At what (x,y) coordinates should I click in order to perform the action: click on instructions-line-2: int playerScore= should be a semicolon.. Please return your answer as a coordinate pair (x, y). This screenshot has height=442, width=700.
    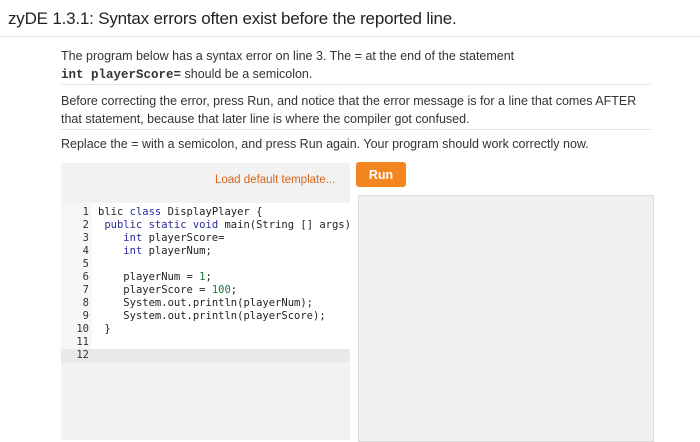
    Looking at the image, I should click on (356, 74).